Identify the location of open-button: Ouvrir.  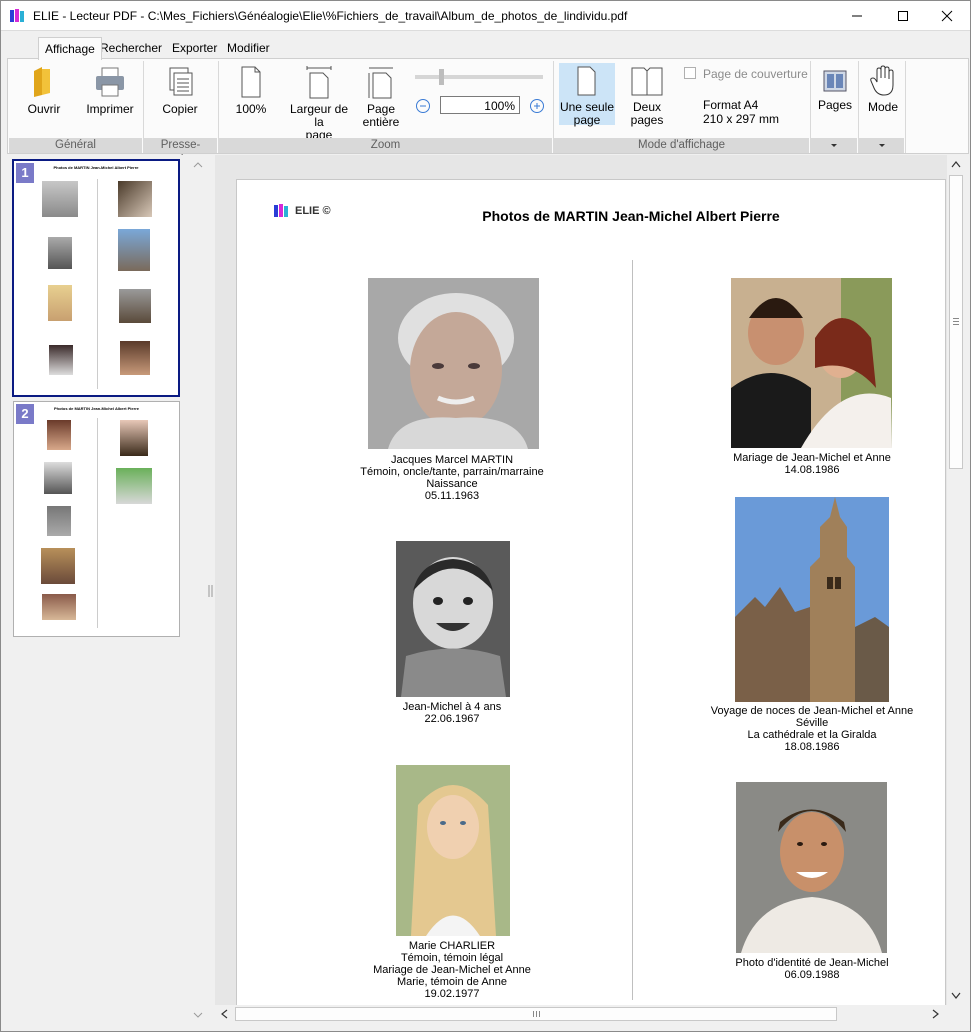
(44, 90).